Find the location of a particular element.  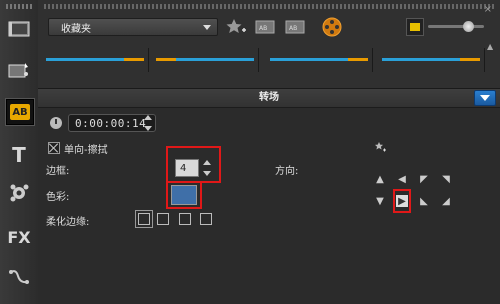

media-library-icon is located at coordinates (19, 29).